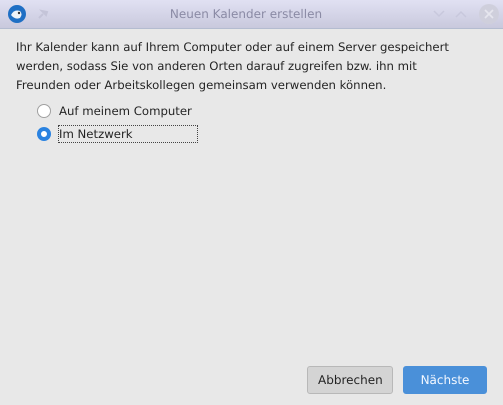 The height and width of the screenshot is (405, 503). Describe the element at coordinates (128, 133) in the screenshot. I see `option-label: Im Netzwerk` at that location.